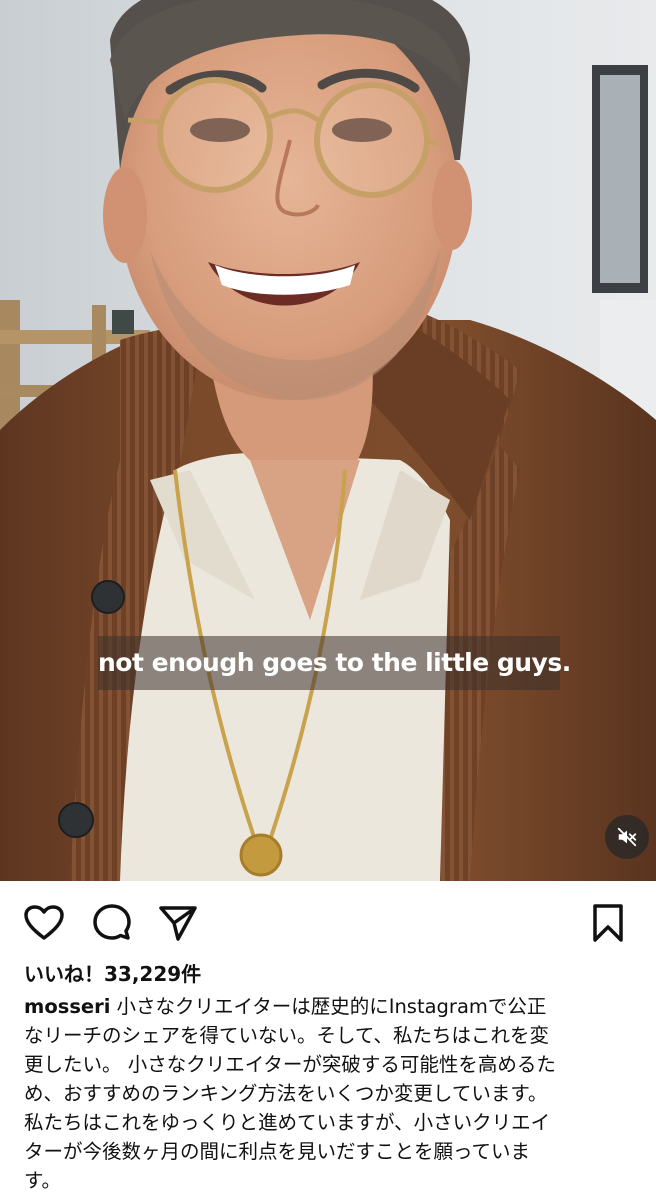  What do you see at coordinates (334, 663) in the screenshot?
I see `video-subtitle: not enough goes to the little guys.` at bounding box center [334, 663].